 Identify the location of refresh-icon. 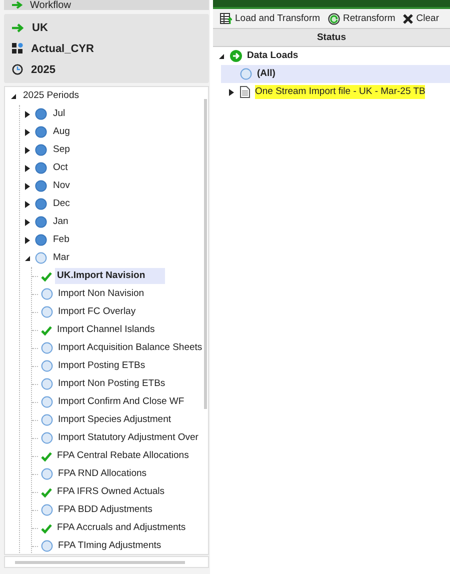
(334, 18).